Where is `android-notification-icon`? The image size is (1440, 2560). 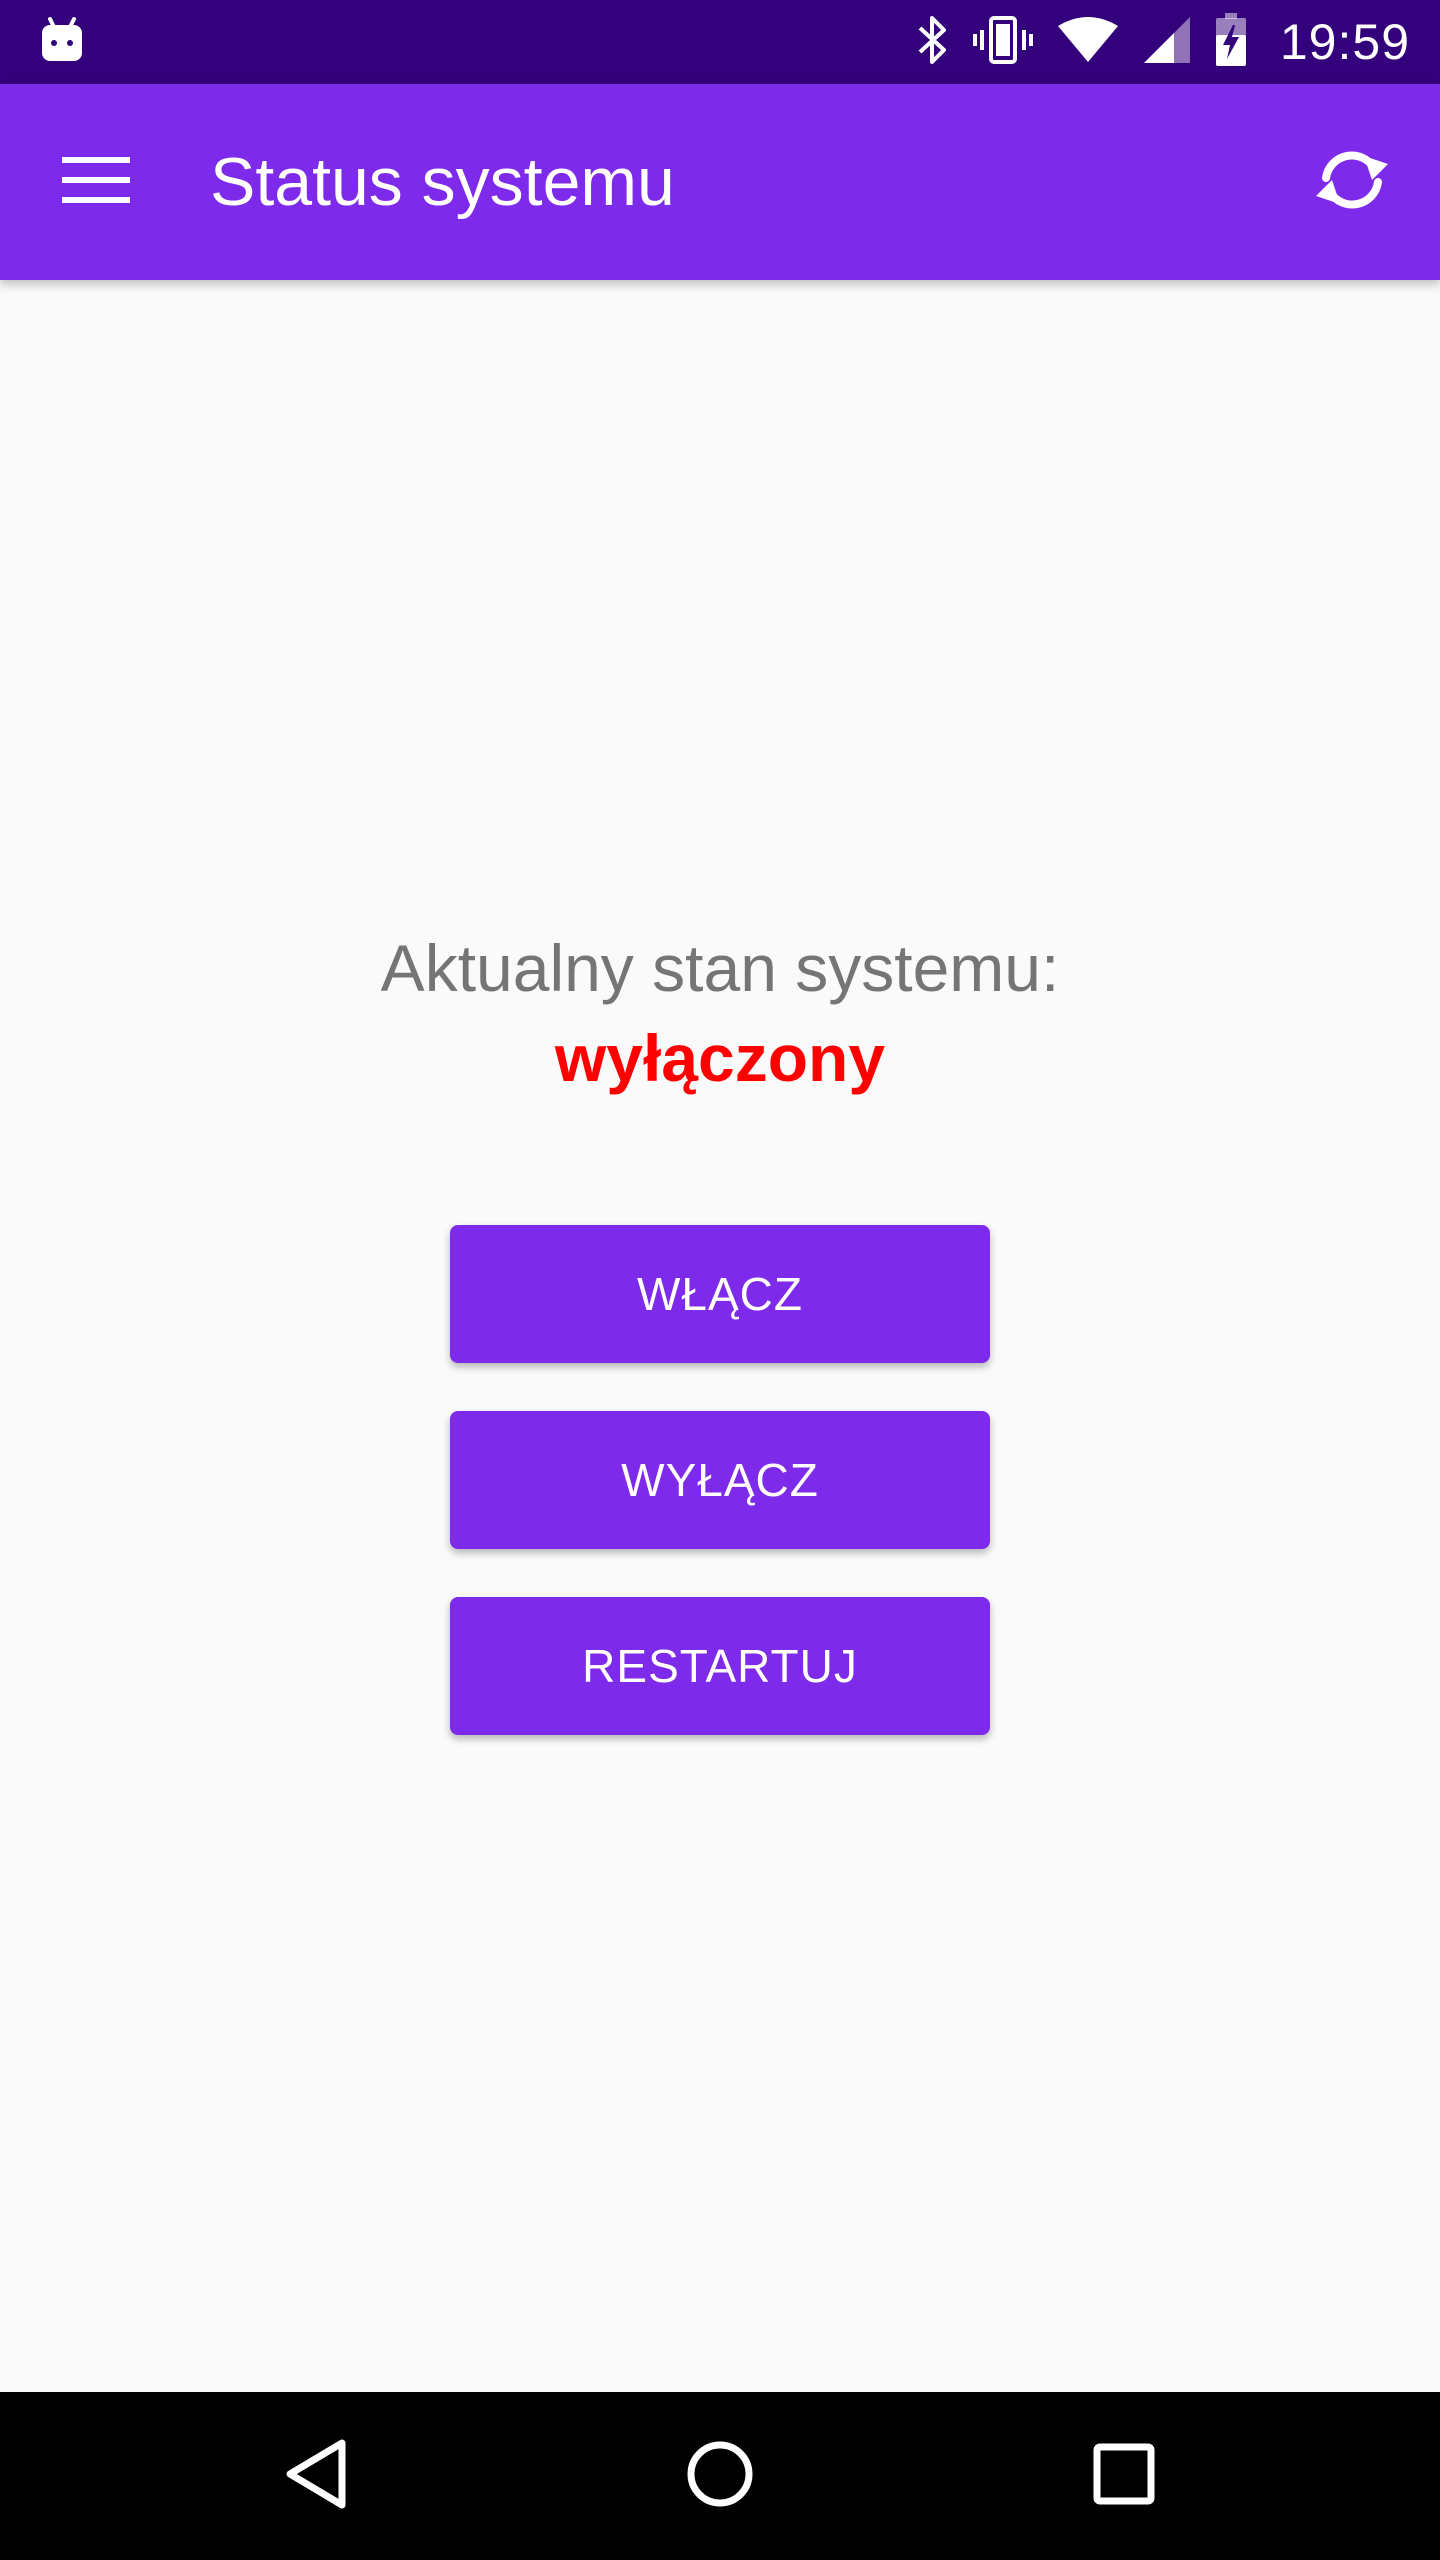
android-notification-icon is located at coordinates (62, 42).